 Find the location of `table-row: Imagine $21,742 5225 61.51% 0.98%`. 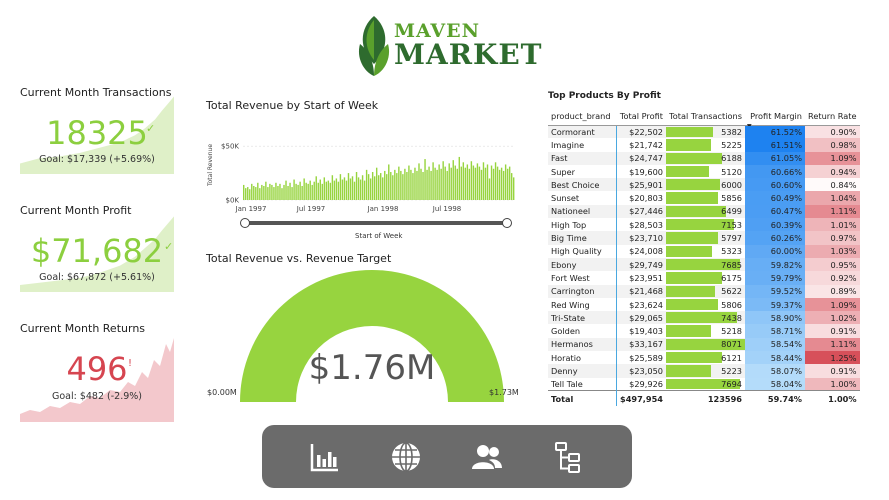

table-row: Imagine $21,742 5225 61.51% 0.98% is located at coordinates (704, 145).